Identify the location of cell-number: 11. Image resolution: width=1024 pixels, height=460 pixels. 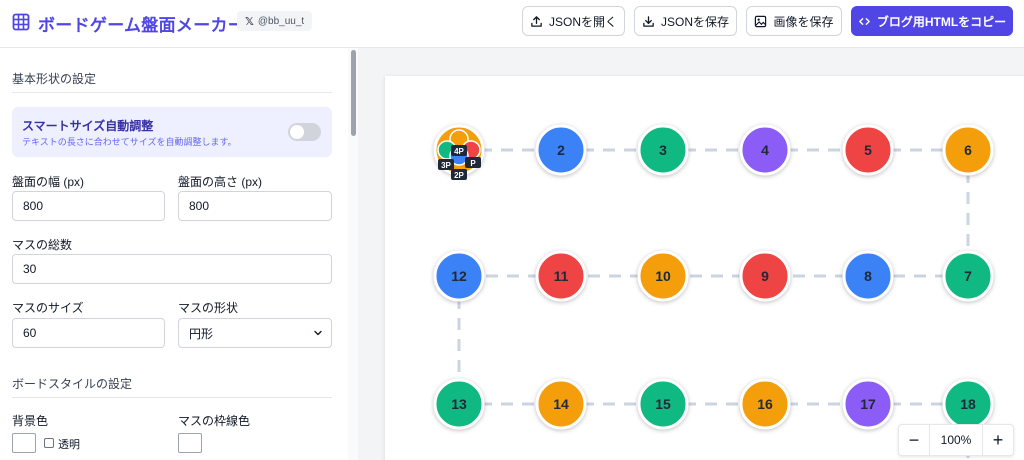
(561, 276).